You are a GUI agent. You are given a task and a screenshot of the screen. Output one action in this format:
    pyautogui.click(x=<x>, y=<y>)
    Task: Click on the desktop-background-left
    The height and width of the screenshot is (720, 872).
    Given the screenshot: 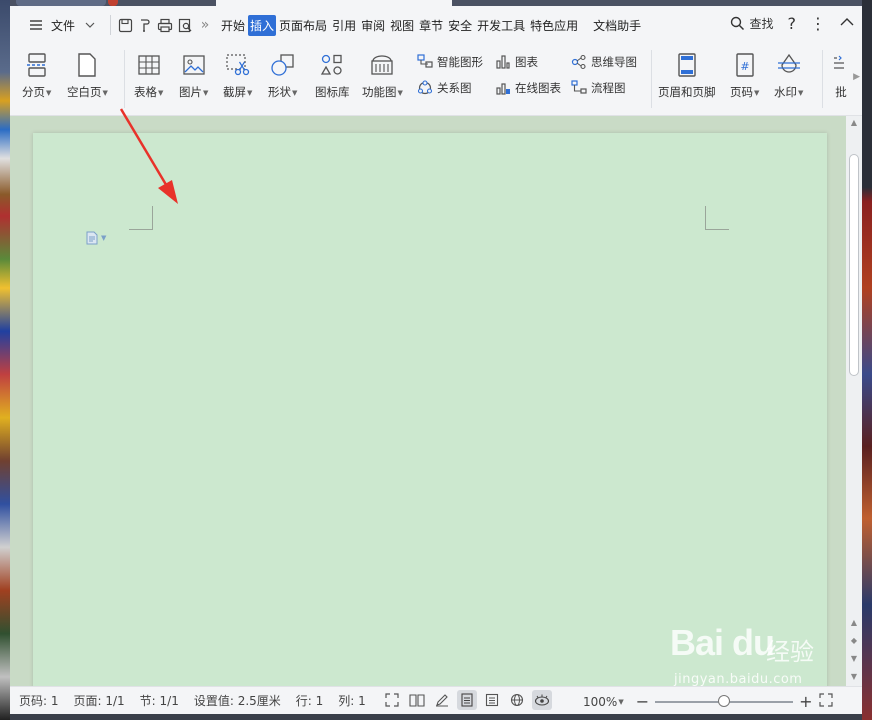 What is the action you would take?
    pyautogui.click(x=5, y=360)
    